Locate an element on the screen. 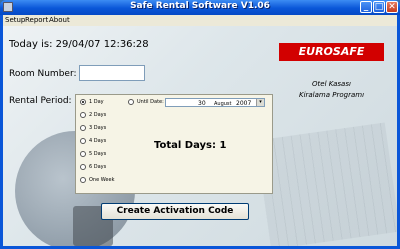 The width and height of the screenshot is (400, 249). menu-about: About is located at coordinates (59, 20).